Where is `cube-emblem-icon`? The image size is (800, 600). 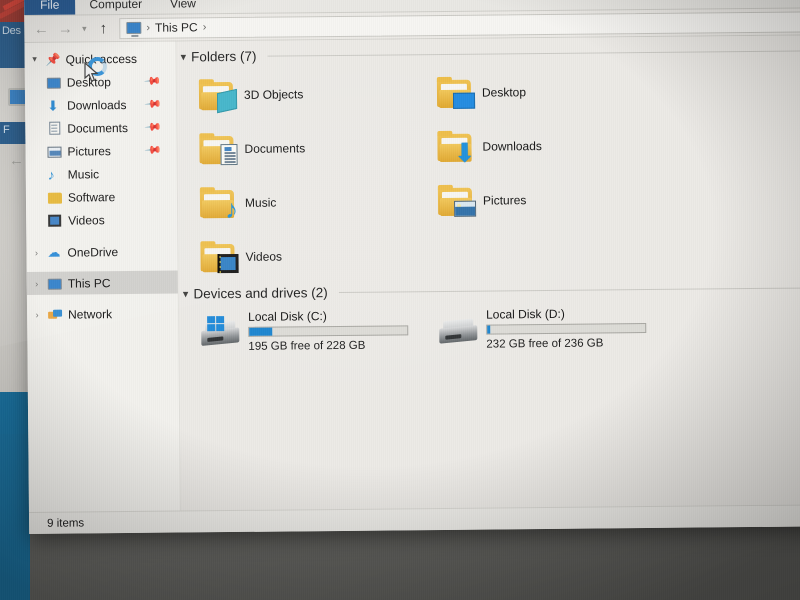
cube-emblem-icon is located at coordinates (227, 101).